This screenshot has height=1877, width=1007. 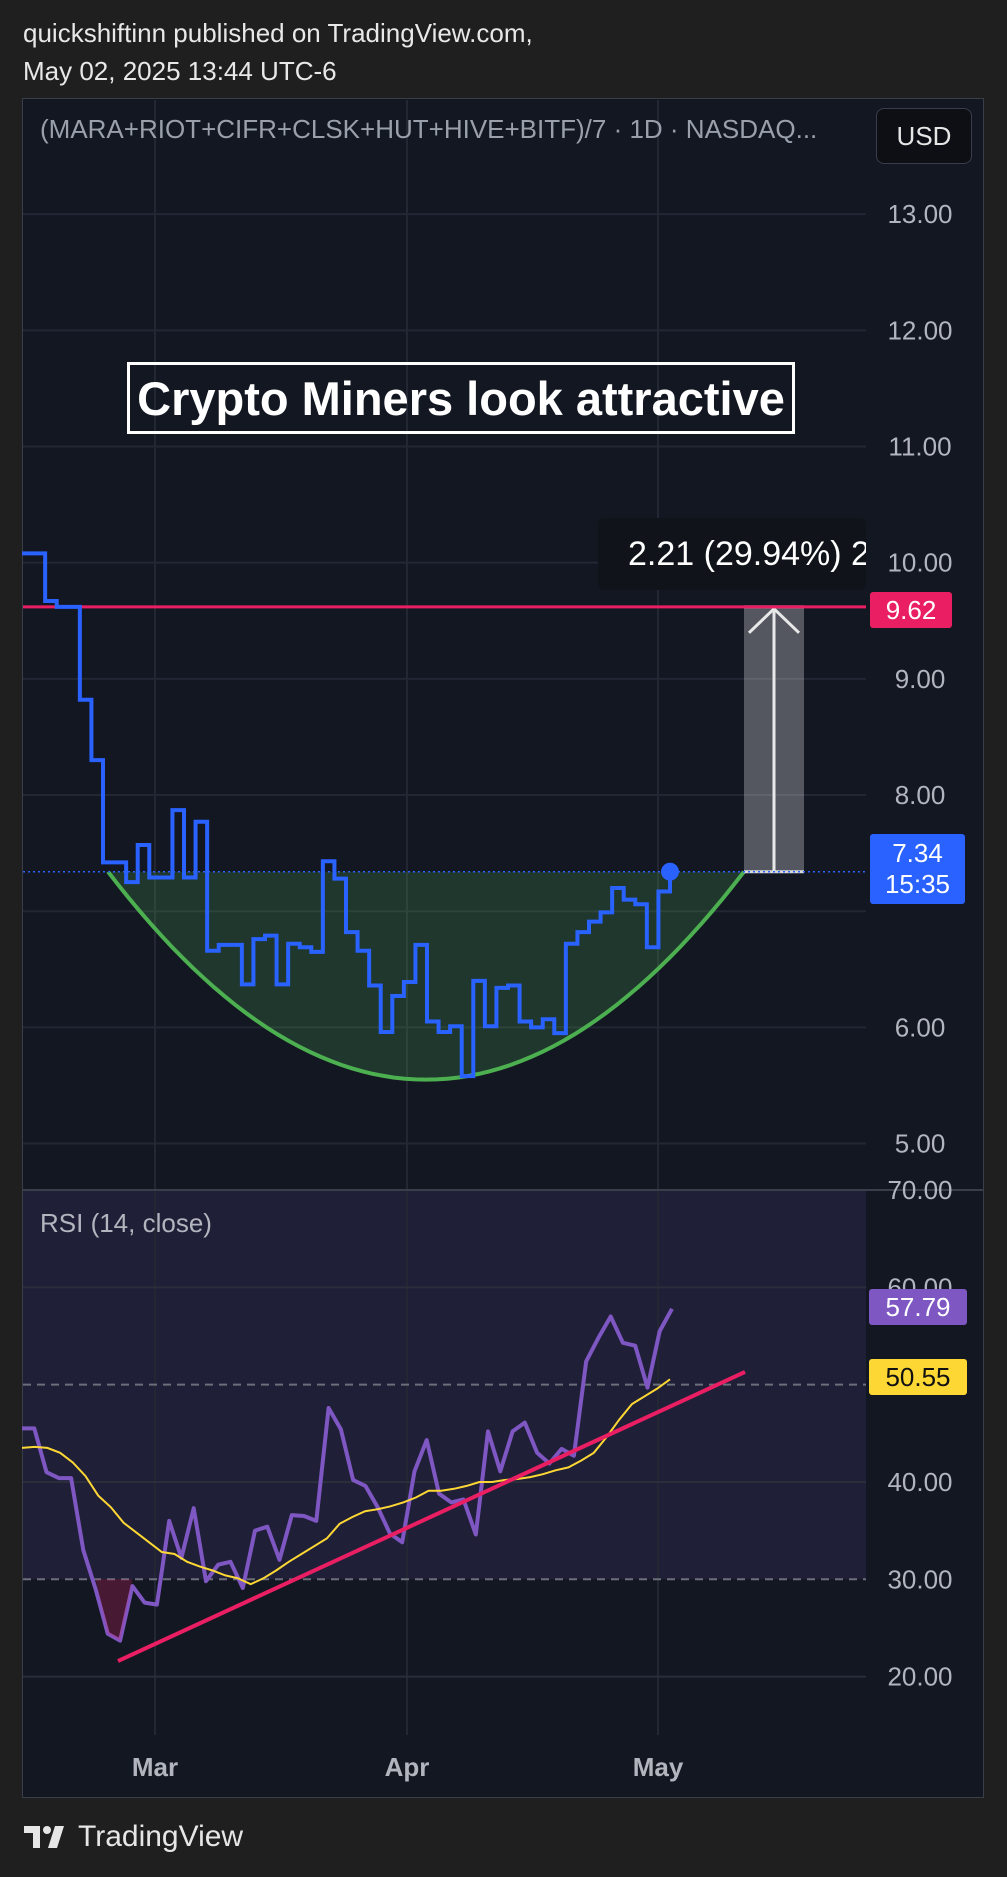 I want to click on time-axis-label: Apr, so click(x=407, y=1767).